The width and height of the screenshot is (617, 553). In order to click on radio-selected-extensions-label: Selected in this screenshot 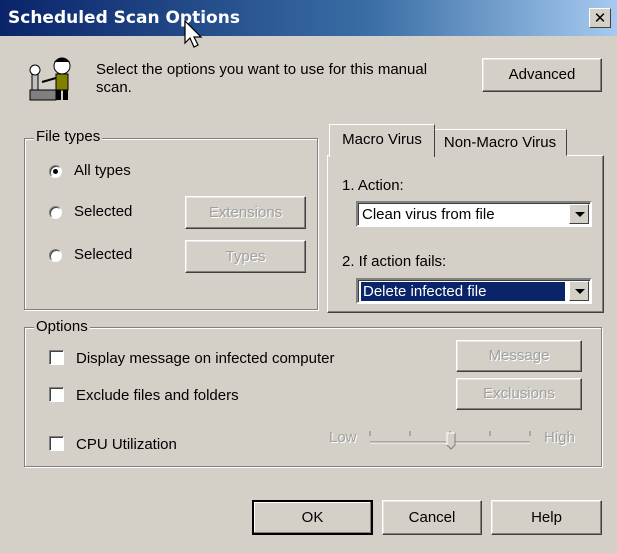, I will do `click(103, 211)`.